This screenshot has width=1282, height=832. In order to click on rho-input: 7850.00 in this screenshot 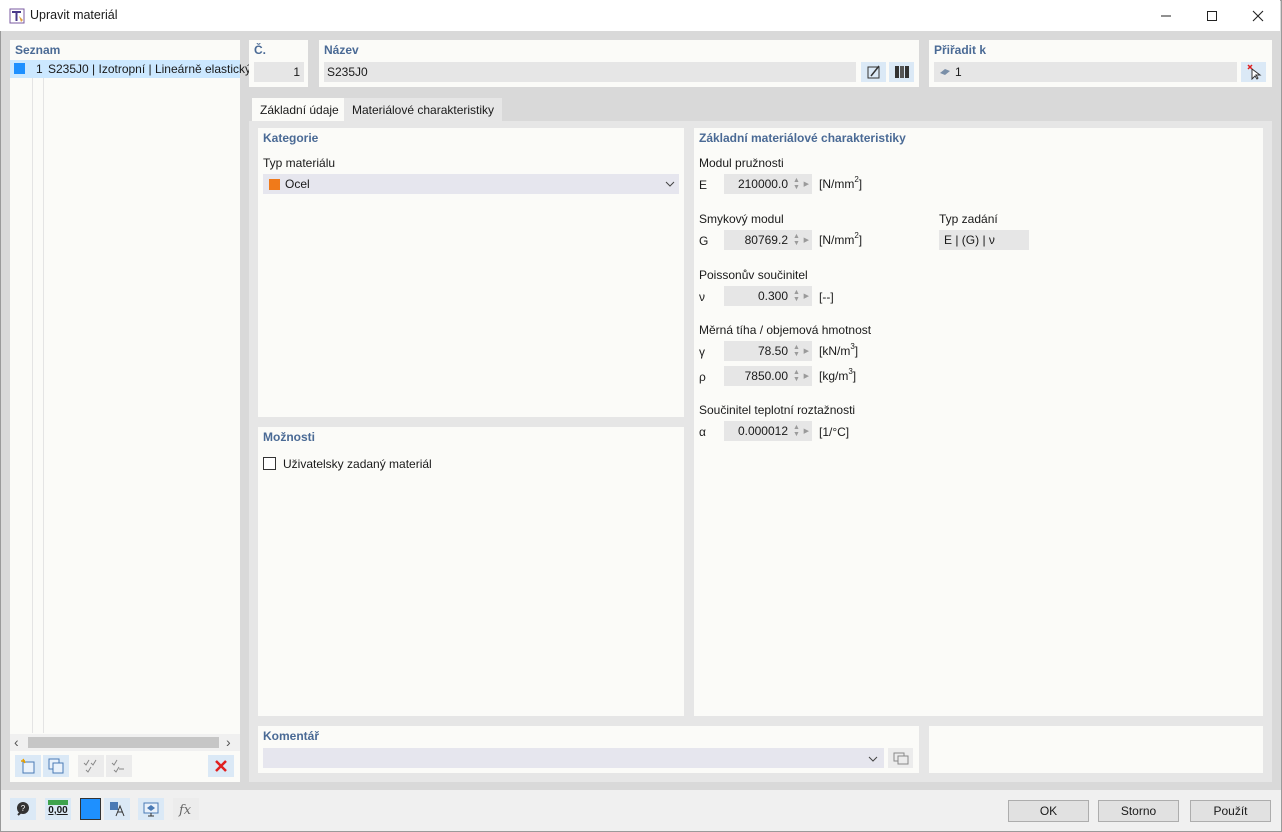, I will do `click(758, 376)`.